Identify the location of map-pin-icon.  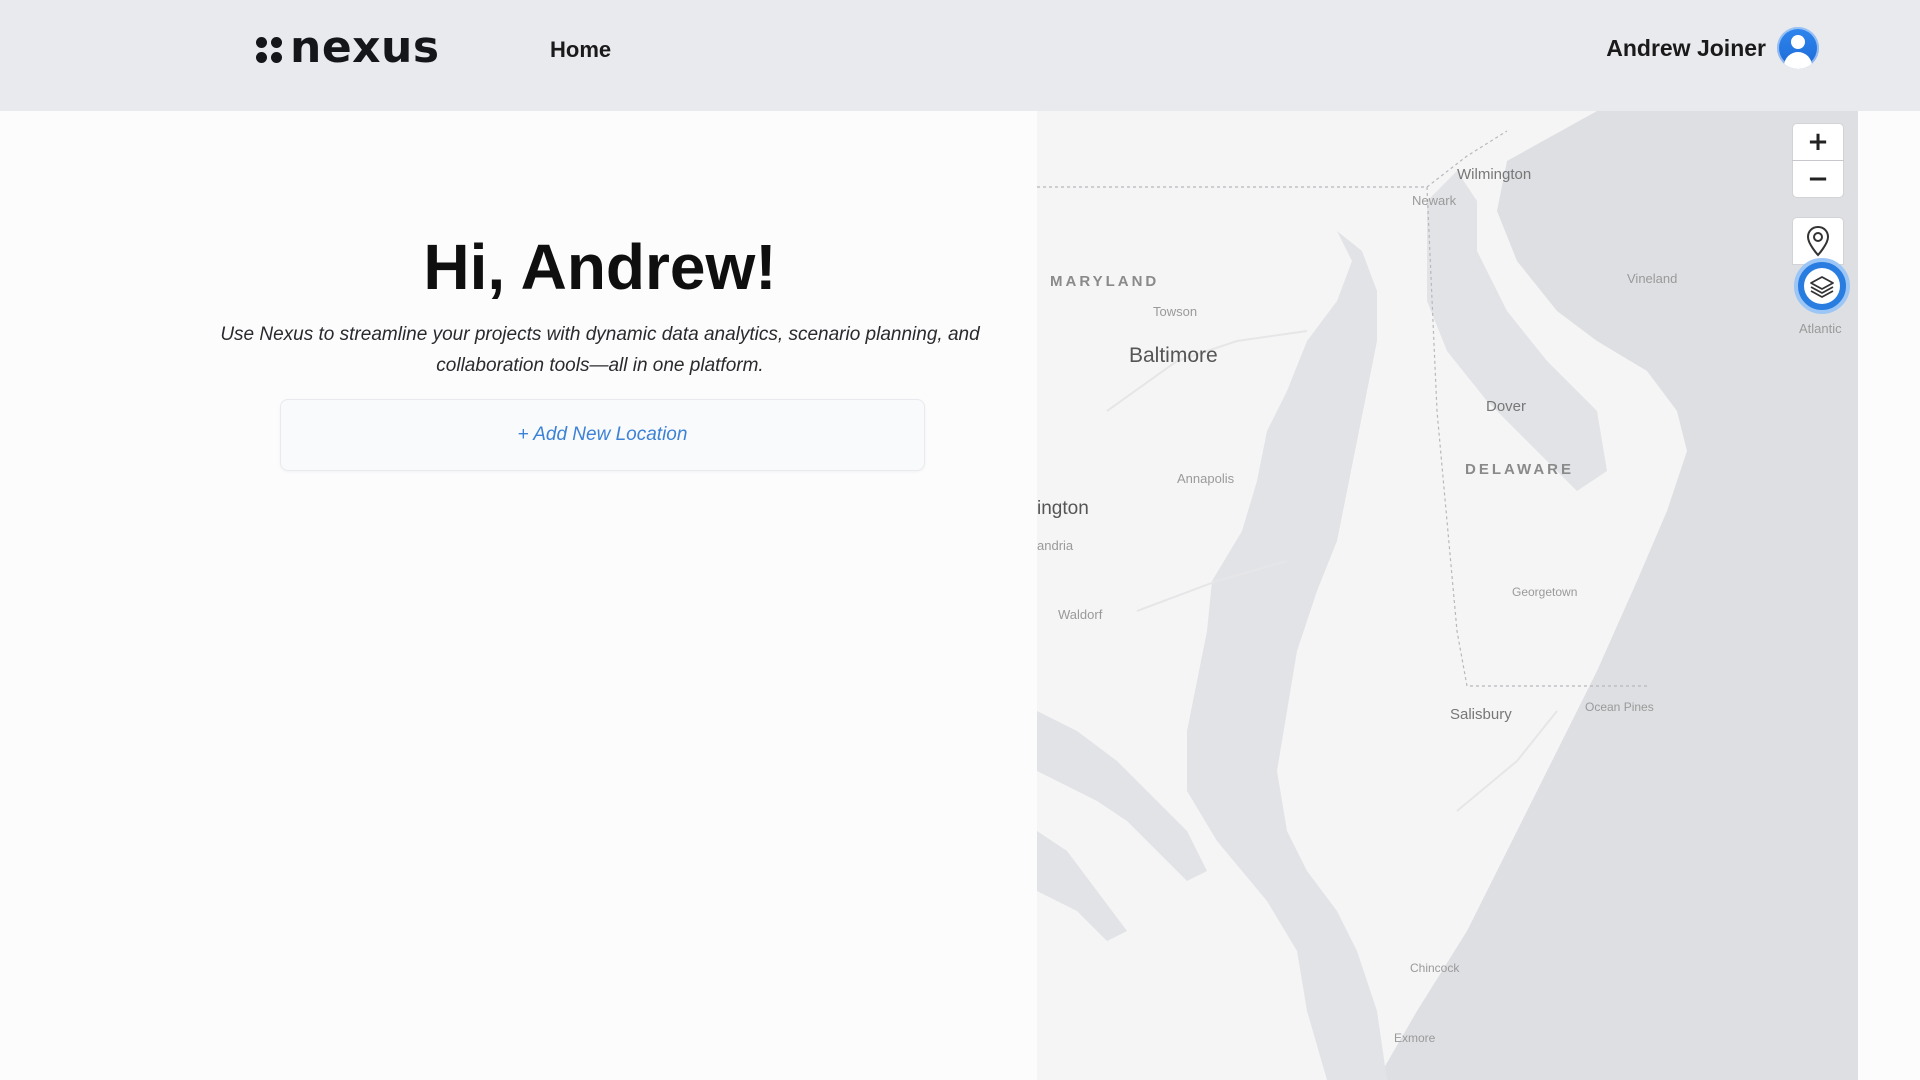
(1818, 241).